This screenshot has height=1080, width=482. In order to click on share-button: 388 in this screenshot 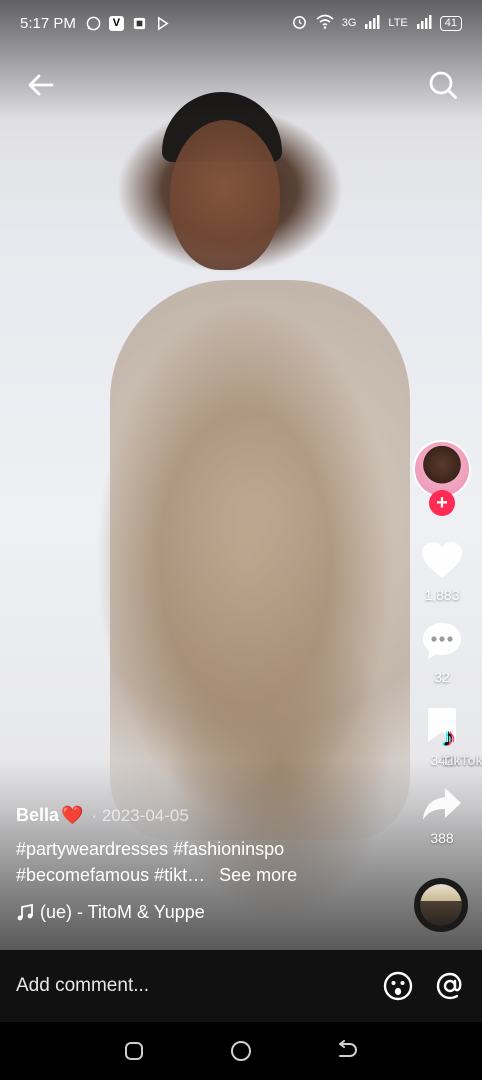, I will do `click(442, 815)`.